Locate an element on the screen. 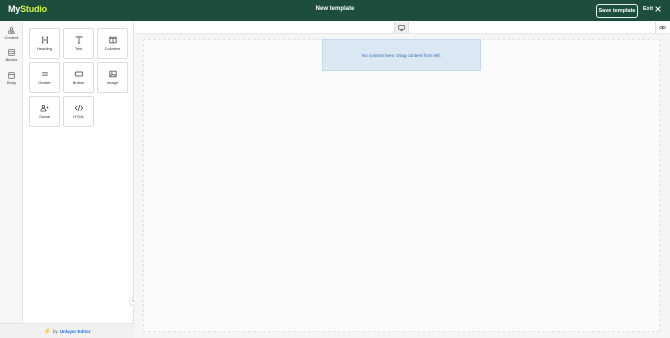 The width and height of the screenshot is (670, 338). image-icon is located at coordinates (112, 74).